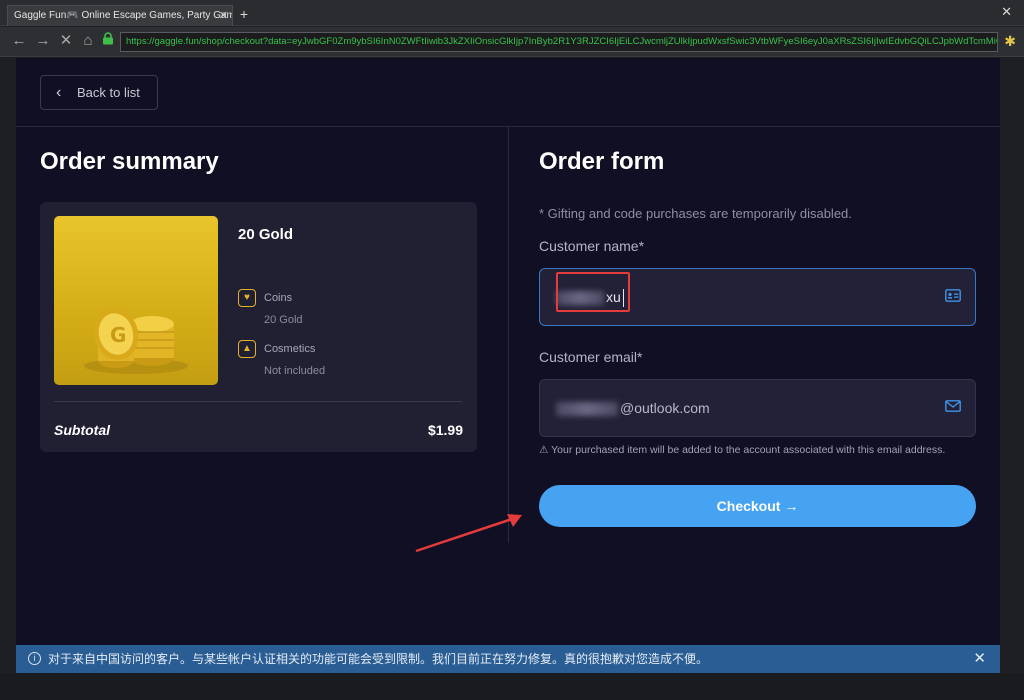 The height and width of the screenshot is (700, 1024). What do you see at coordinates (136, 341) in the screenshot?
I see `gold-coins-illustration: G` at bounding box center [136, 341].